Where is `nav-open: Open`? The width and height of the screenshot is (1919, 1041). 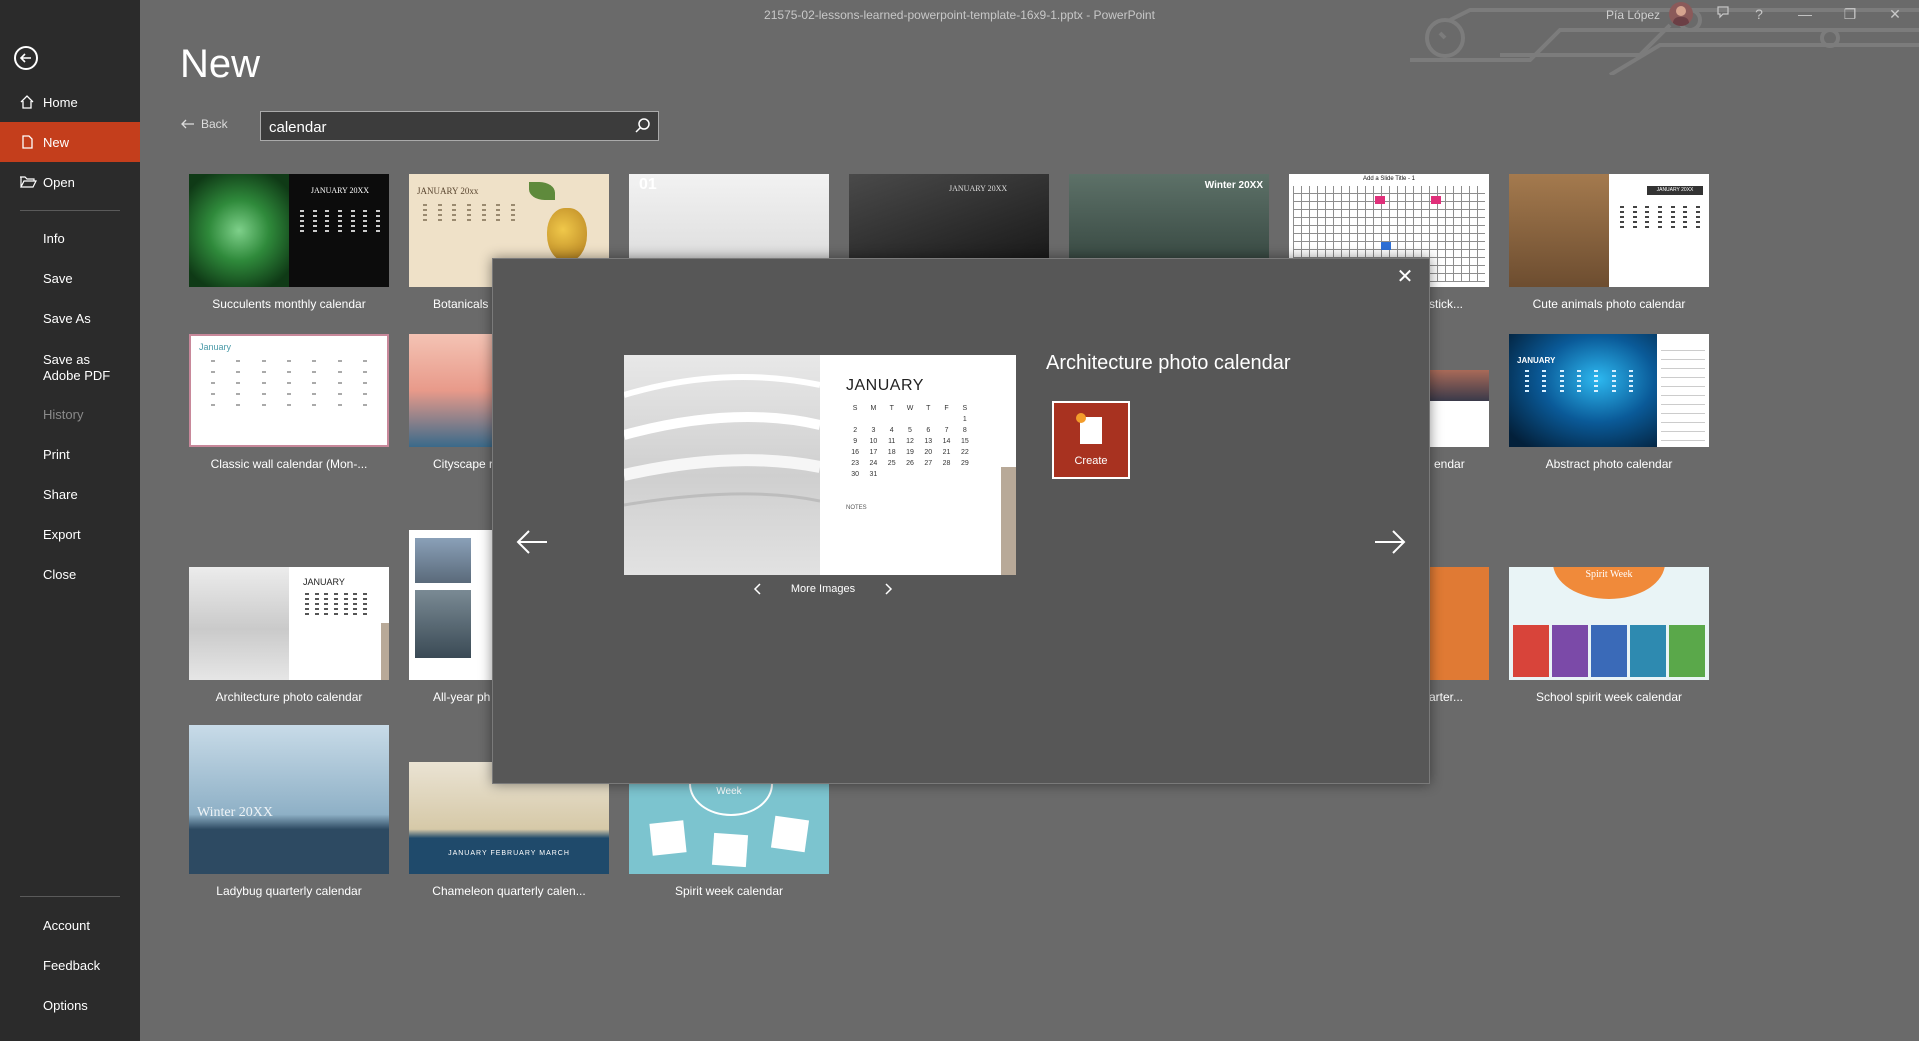
nav-open: Open is located at coordinates (70, 182).